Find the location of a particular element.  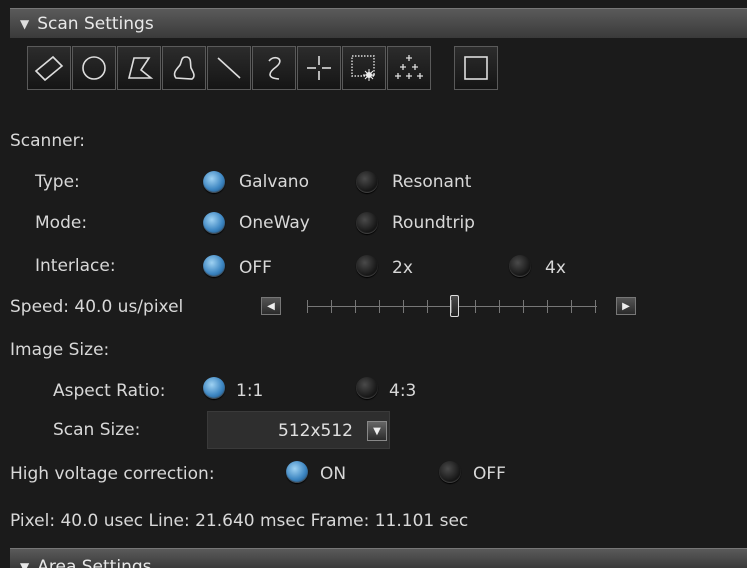

scan-size-select: 512x512 ▼ is located at coordinates (298, 430).